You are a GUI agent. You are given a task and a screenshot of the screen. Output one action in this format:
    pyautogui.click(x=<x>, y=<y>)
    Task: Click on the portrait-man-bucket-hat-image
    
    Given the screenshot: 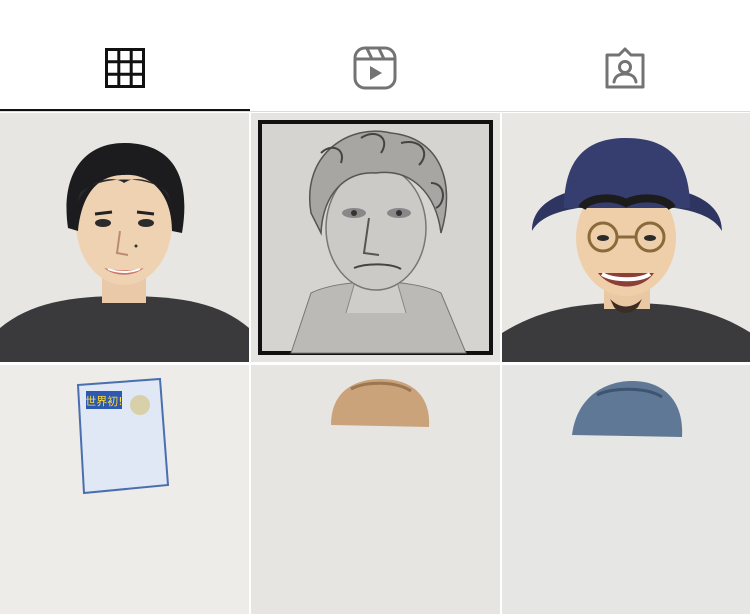 What is the action you would take?
    pyautogui.click(x=626, y=237)
    